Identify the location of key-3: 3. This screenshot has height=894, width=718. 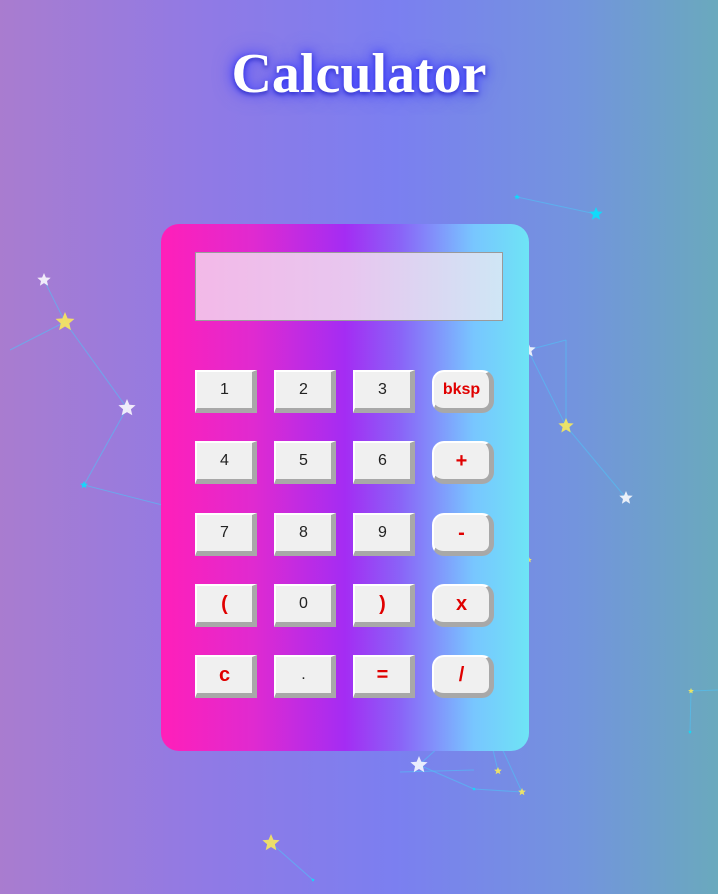
(384, 391).